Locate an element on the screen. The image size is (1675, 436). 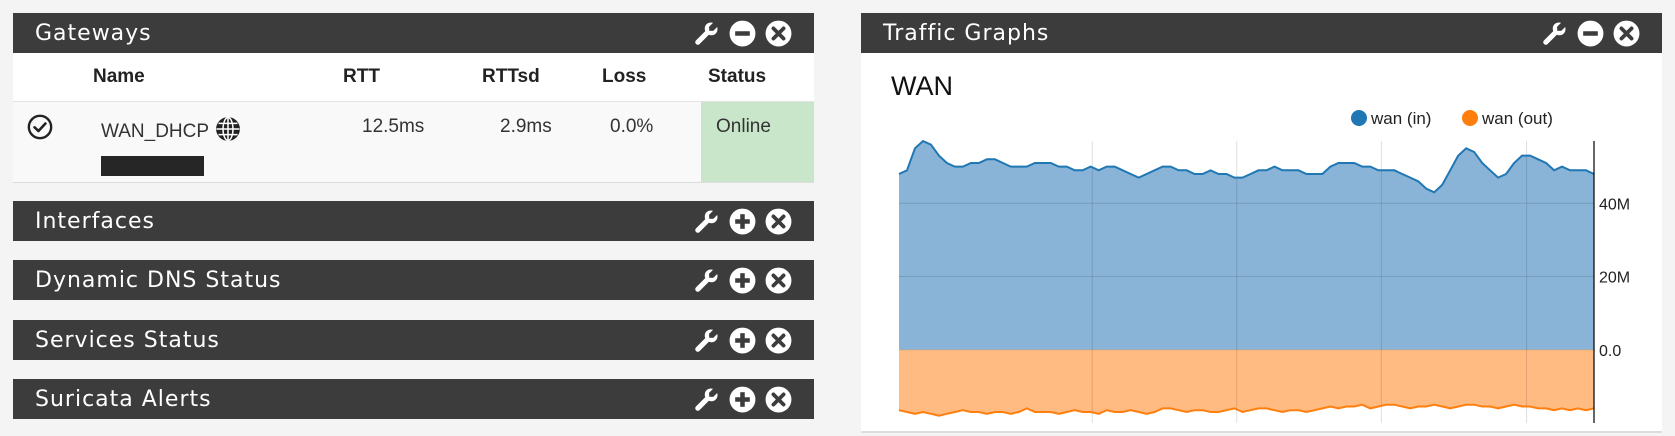
y-tick-label: 0.0 is located at coordinates (1610, 351).